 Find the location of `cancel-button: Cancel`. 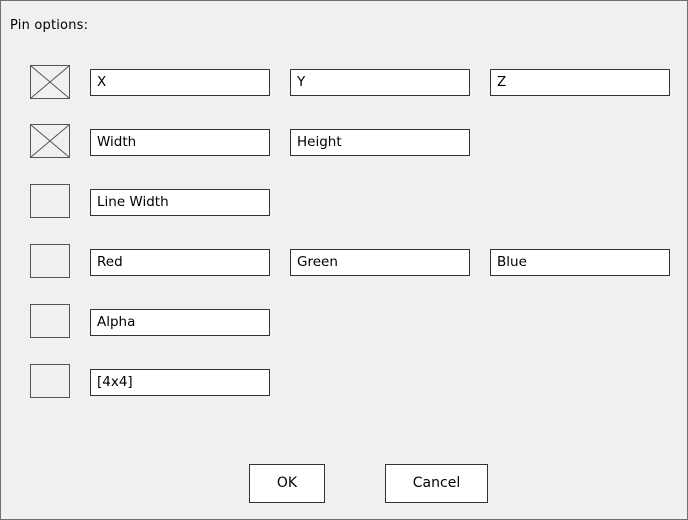

cancel-button: Cancel is located at coordinates (436, 483).